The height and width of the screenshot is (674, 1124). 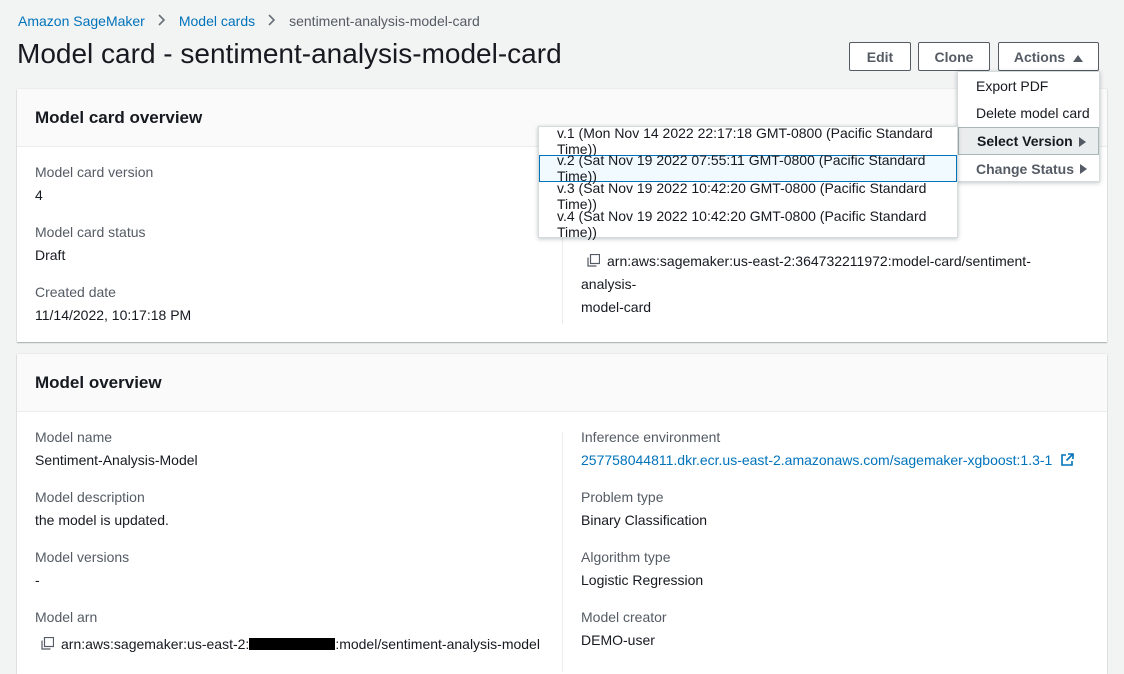 What do you see at coordinates (119, 117) in the screenshot?
I see `model-card-overview-title: Model card overview` at bounding box center [119, 117].